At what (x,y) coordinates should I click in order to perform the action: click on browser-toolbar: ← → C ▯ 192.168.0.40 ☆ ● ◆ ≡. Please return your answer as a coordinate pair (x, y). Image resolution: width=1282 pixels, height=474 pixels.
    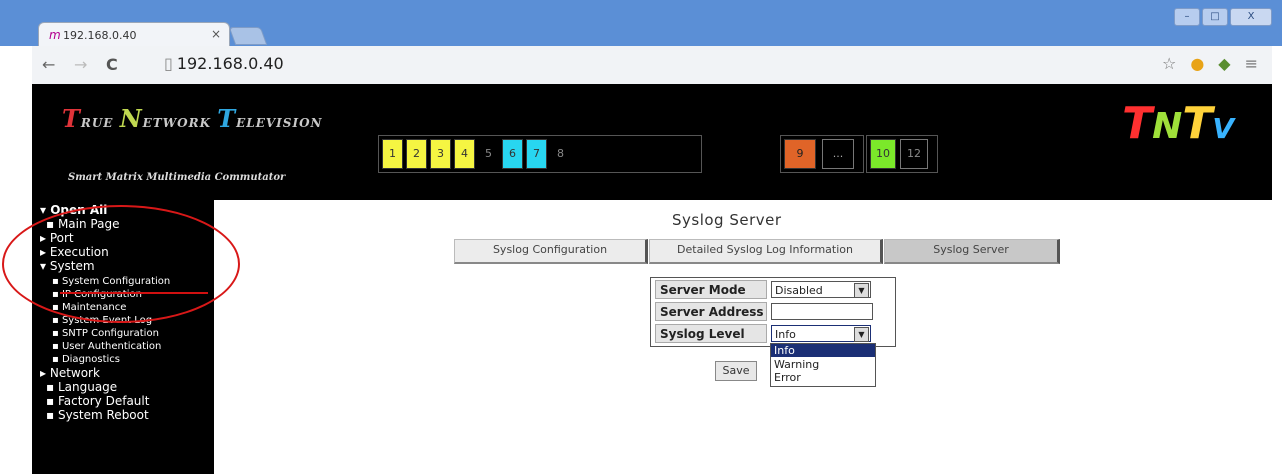
    Looking at the image, I should click on (652, 65).